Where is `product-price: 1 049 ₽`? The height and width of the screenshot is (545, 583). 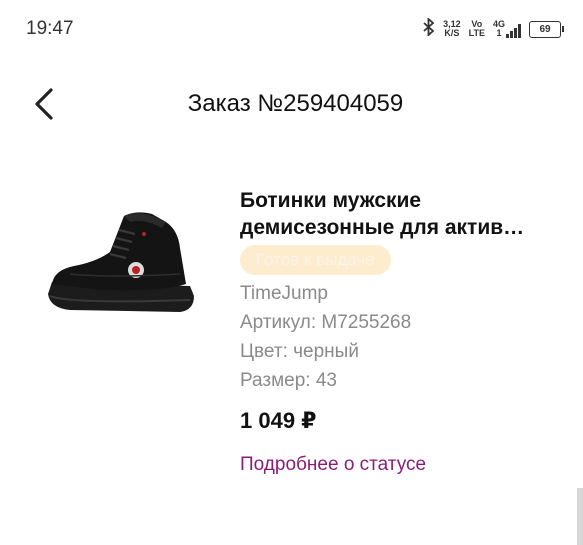 product-price: 1 049 ₽ is located at coordinates (278, 420).